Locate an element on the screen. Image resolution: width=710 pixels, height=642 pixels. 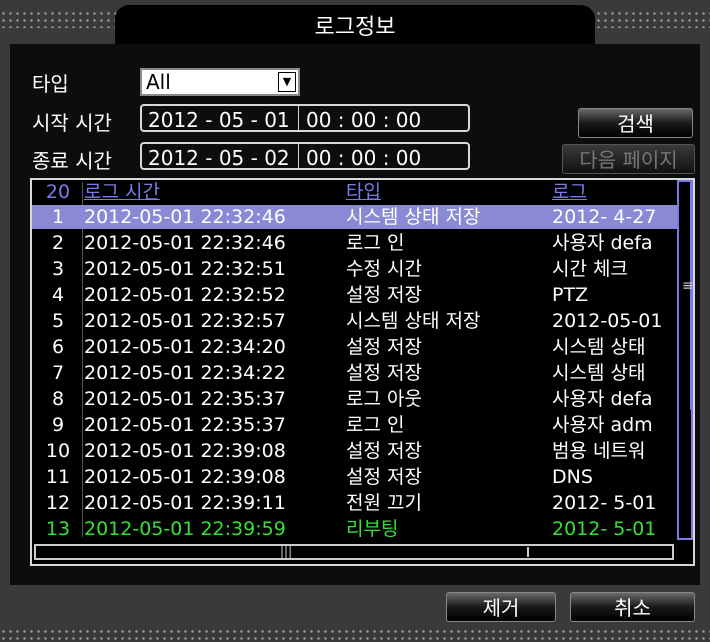
table-row: 9 2012-05-01 22:35:37 로그 인 사용자 adm is located at coordinates (354, 425).